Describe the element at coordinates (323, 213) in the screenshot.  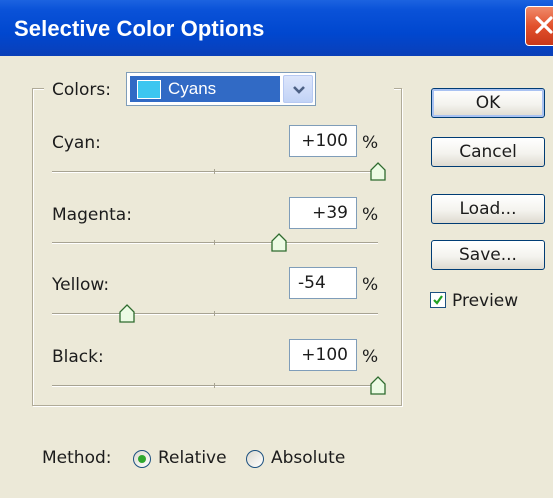
I see `magenta-value-input: +39` at that location.